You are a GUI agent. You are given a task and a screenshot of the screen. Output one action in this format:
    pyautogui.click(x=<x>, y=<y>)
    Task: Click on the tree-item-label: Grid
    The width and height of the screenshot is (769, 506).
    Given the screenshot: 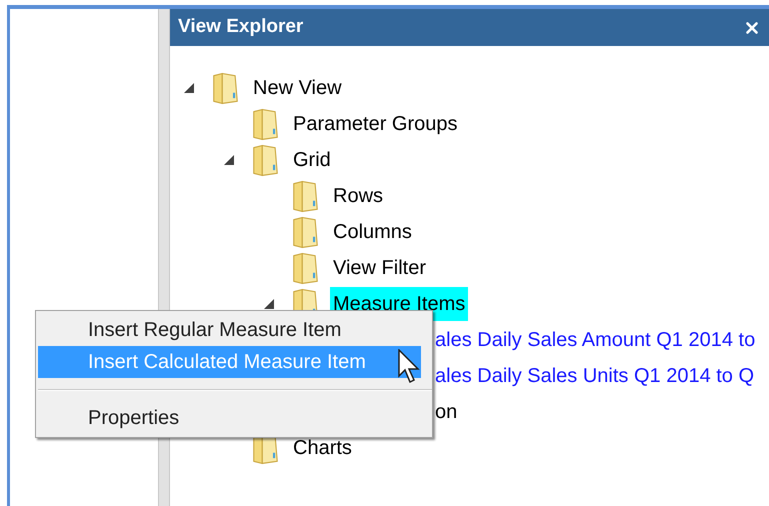 What is the action you would take?
    pyautogui.click(x=312, y=160)
    